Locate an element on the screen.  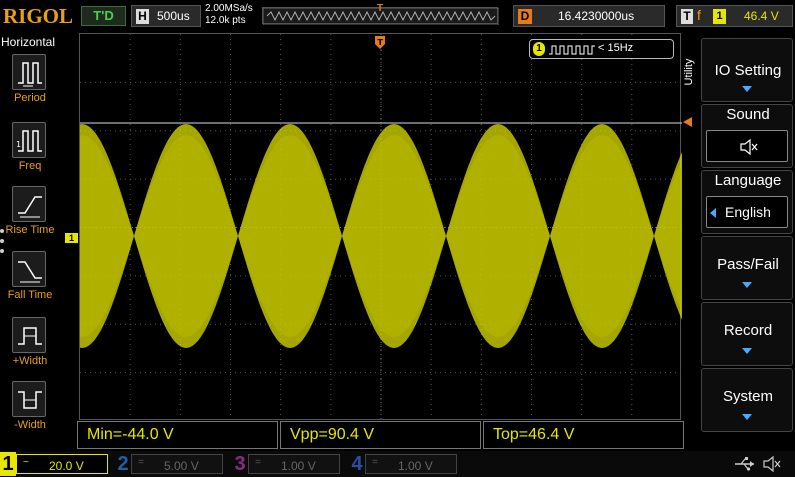
system-status-icons is located at coordinates (746, 464).